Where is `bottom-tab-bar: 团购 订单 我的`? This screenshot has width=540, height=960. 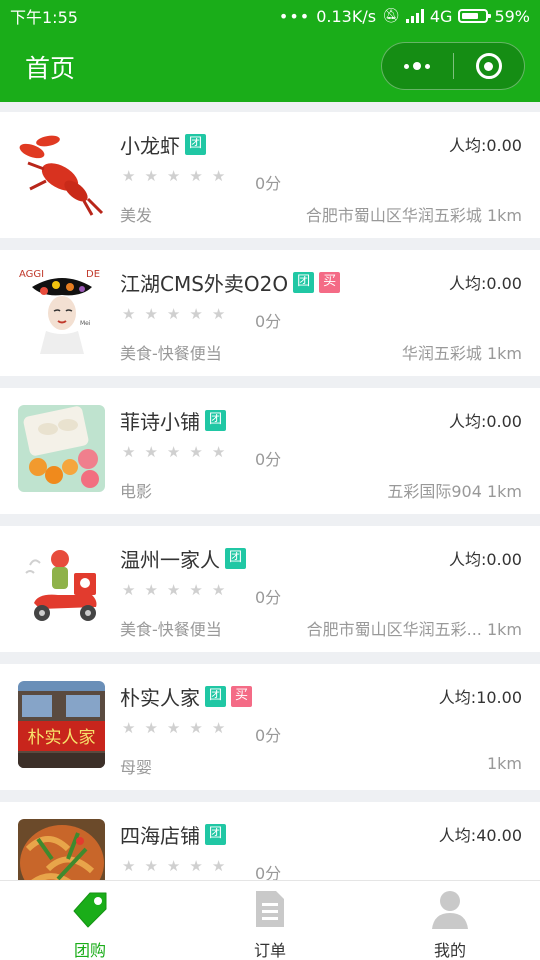 bottom-tab-bar: 团购 订单 我的 is located at coordinates (270, 920).